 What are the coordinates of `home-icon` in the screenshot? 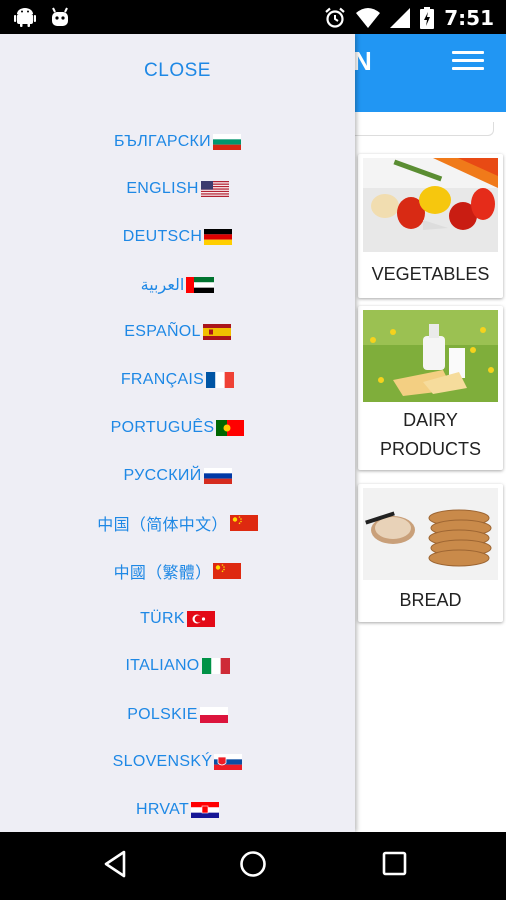 It's located at (253, 864).